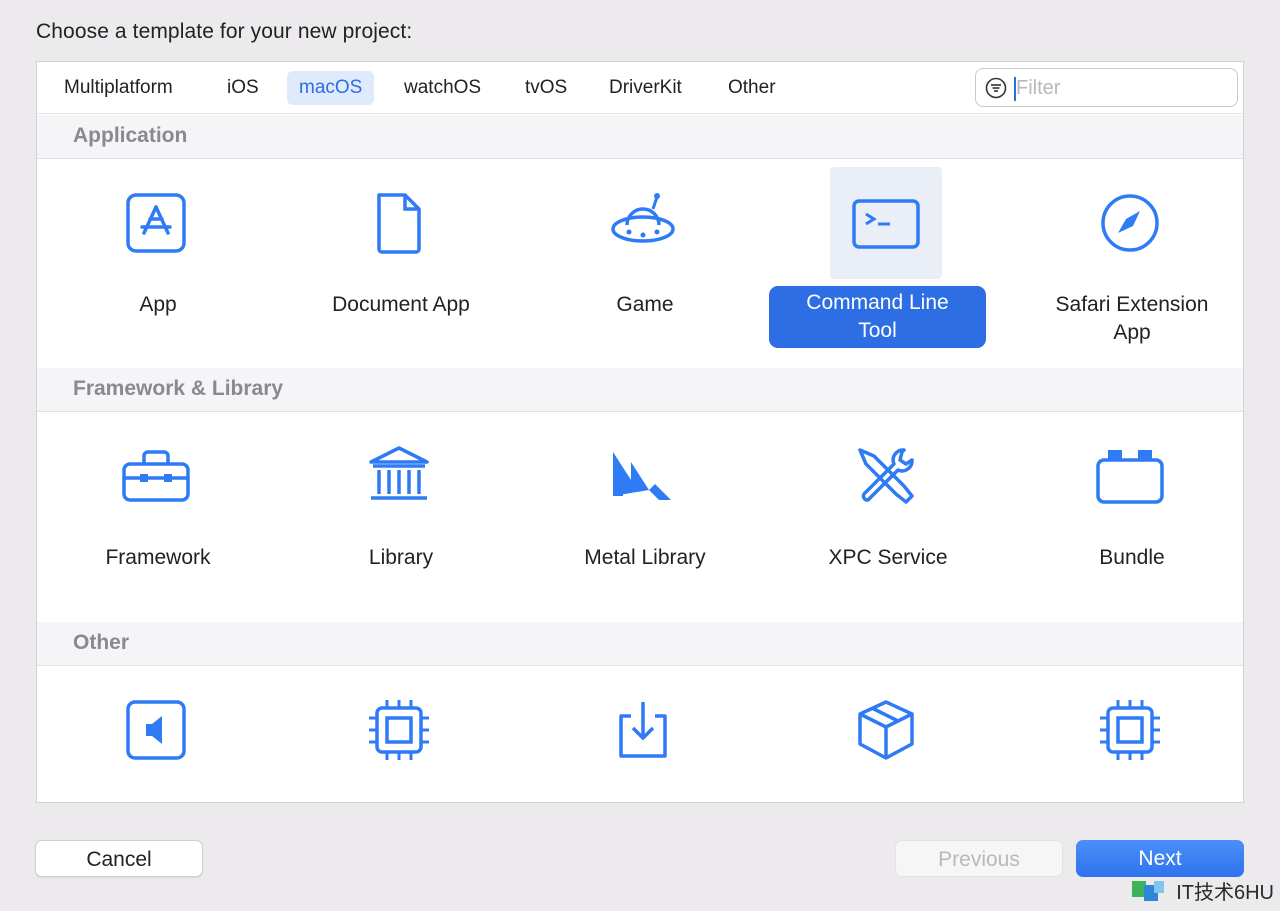  Describe the element at coordinates (156, 730) in the screenshot. I see `audio-unit-icon` at that location.